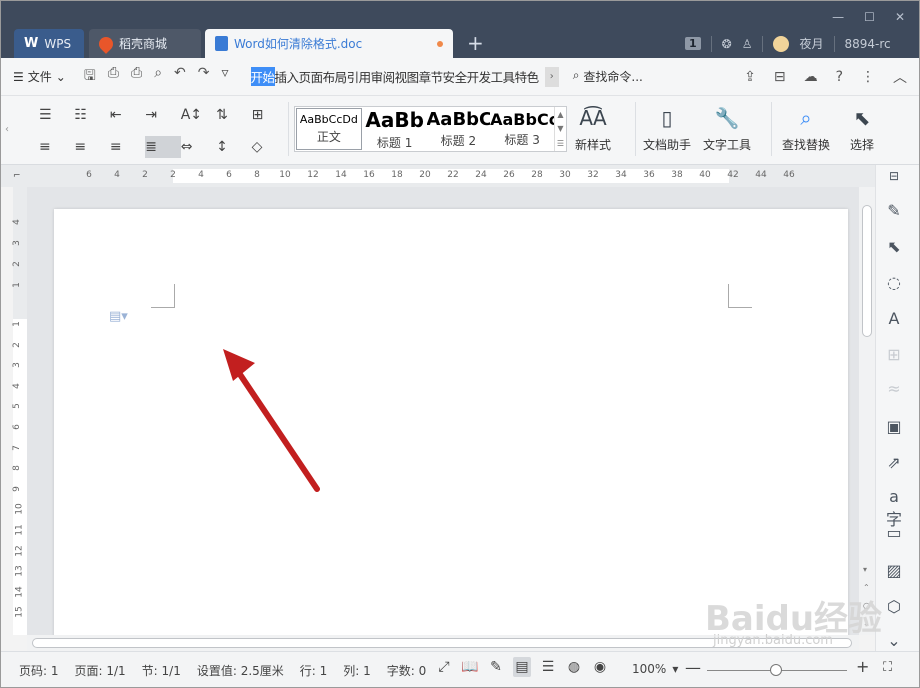 Image resolution: width=920 pixels, height=688 pixels. What do you see at coordinates (204, 77) in the screenshot?
I see `redo-icon: ↷` at bounding box center [204, 77].